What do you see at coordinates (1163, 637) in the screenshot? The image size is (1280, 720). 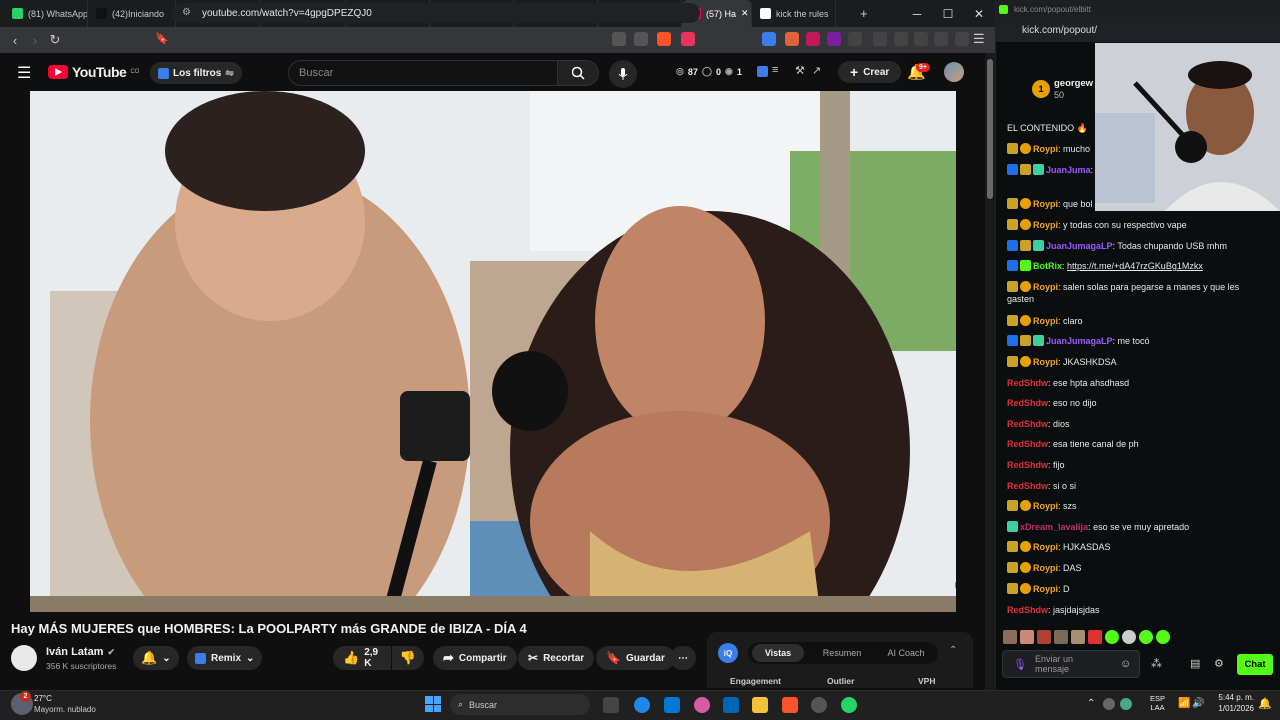 I see `emote-10-icon` at bounding box center [1163, 637].